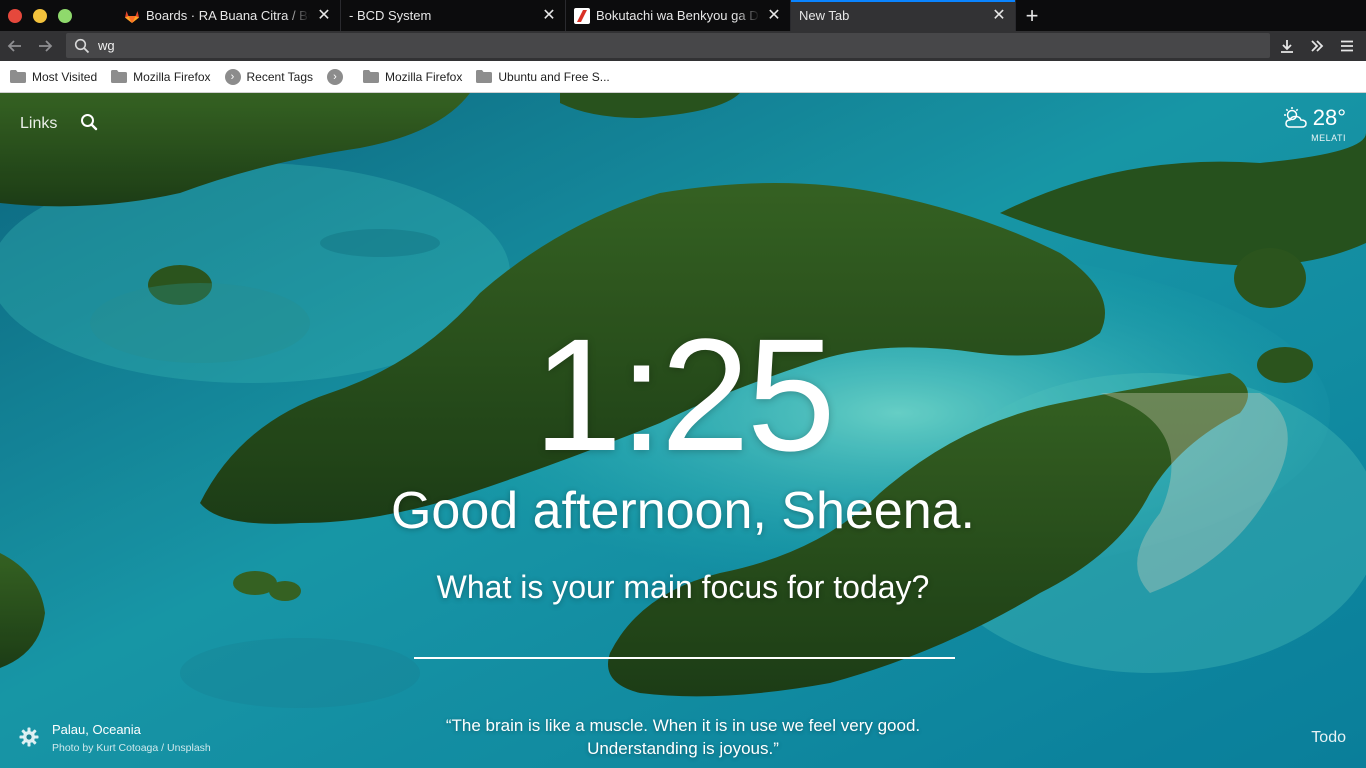 The width and height of the screenshot is (1366, 768). Describe the element at coordinates (824, 15) in the screenshot. I see `tab-title: New Tab` at that location.